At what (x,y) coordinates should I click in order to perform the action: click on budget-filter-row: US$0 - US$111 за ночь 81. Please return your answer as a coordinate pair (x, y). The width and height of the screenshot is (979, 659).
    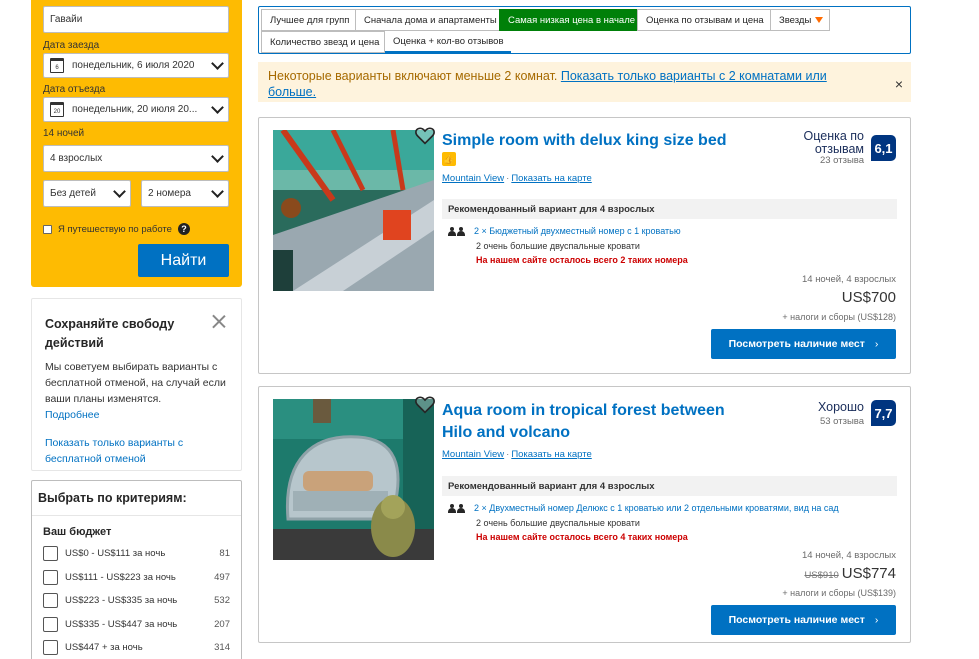
    Looking at the image, I should click on (136, 554).